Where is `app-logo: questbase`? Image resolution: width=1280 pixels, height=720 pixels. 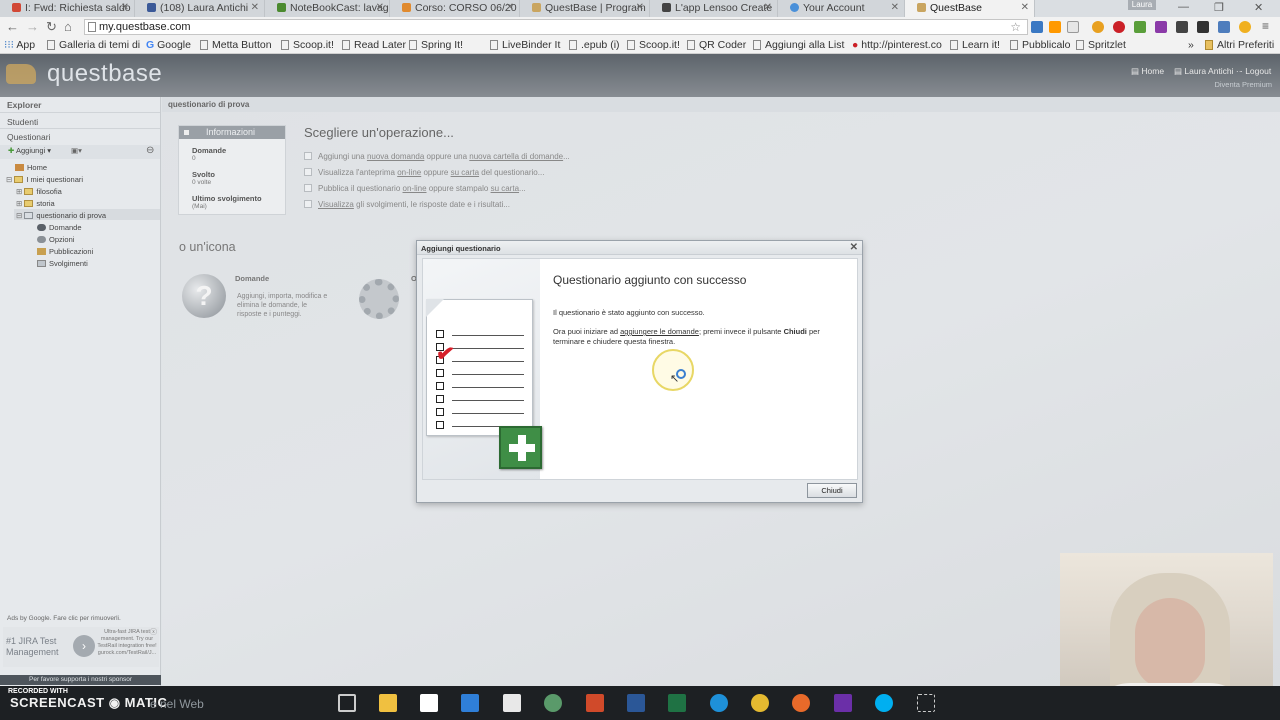
app-logo: questbase is located at coordinates (104, 74).